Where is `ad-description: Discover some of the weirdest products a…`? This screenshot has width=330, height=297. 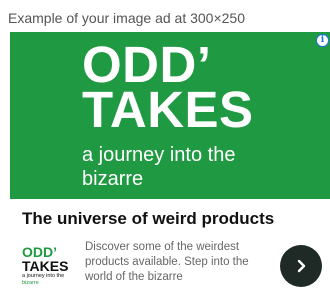 ad-description: Discover some of the weirdest products a… is located at coordinates (167, 262).